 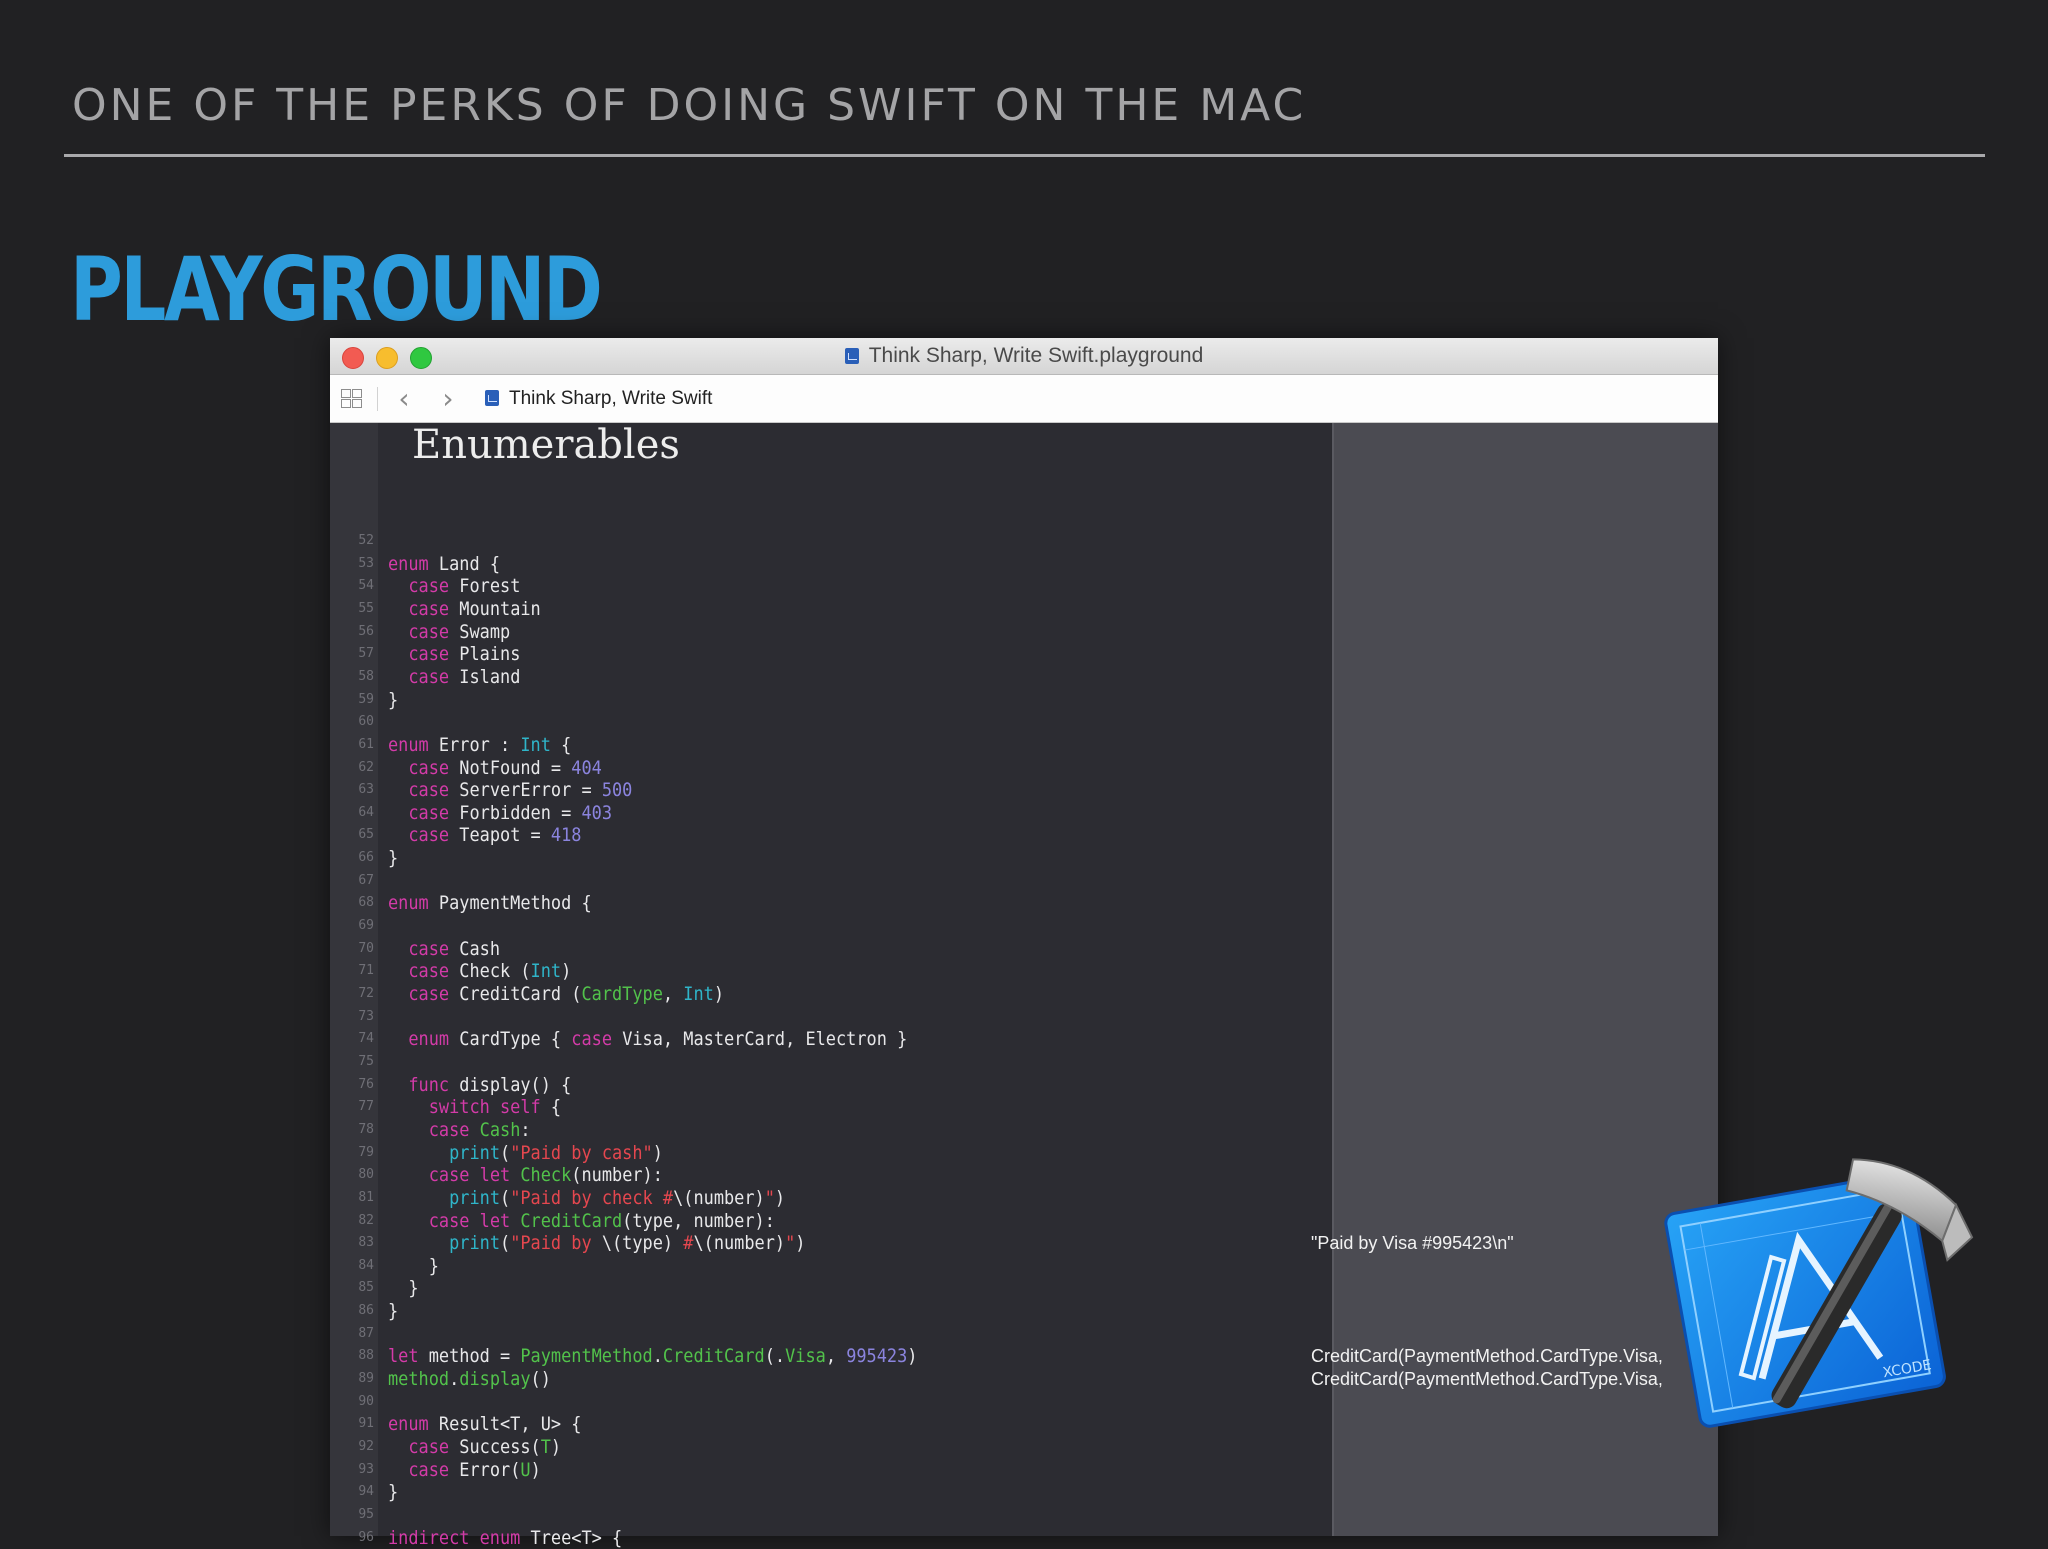 What do you see at coordinates (719, 1198) in the screenshot?
I see `code-token: \(number)` at bounding box center [719, 1198].